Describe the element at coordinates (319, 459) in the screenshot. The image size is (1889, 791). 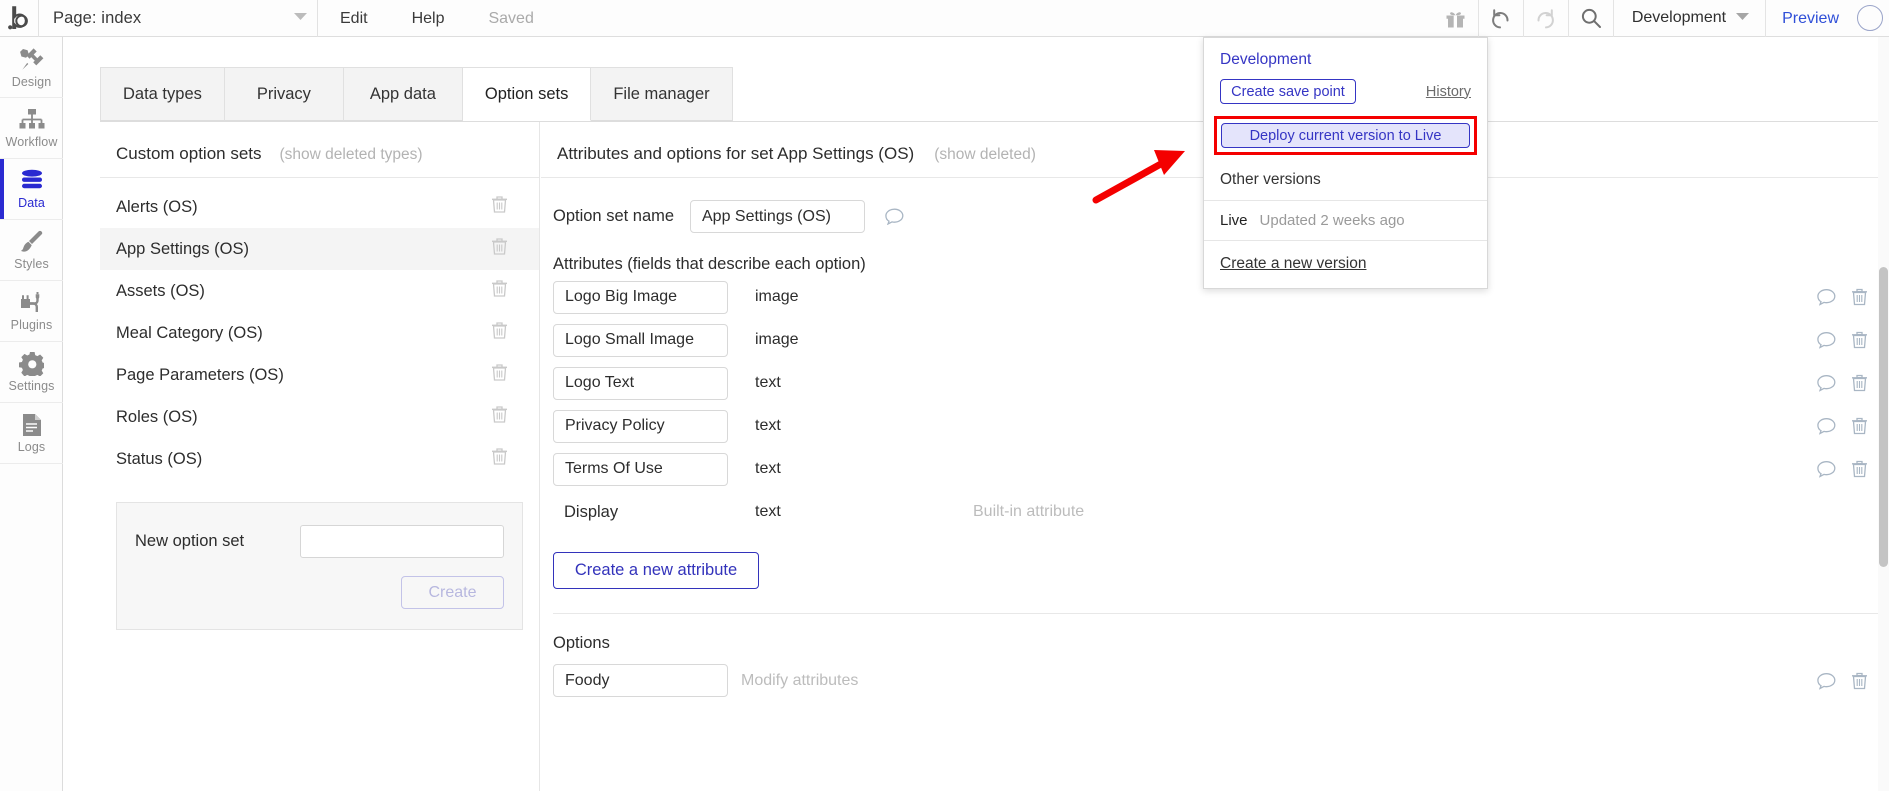
I see `list-item: Status (OS)` at that location.